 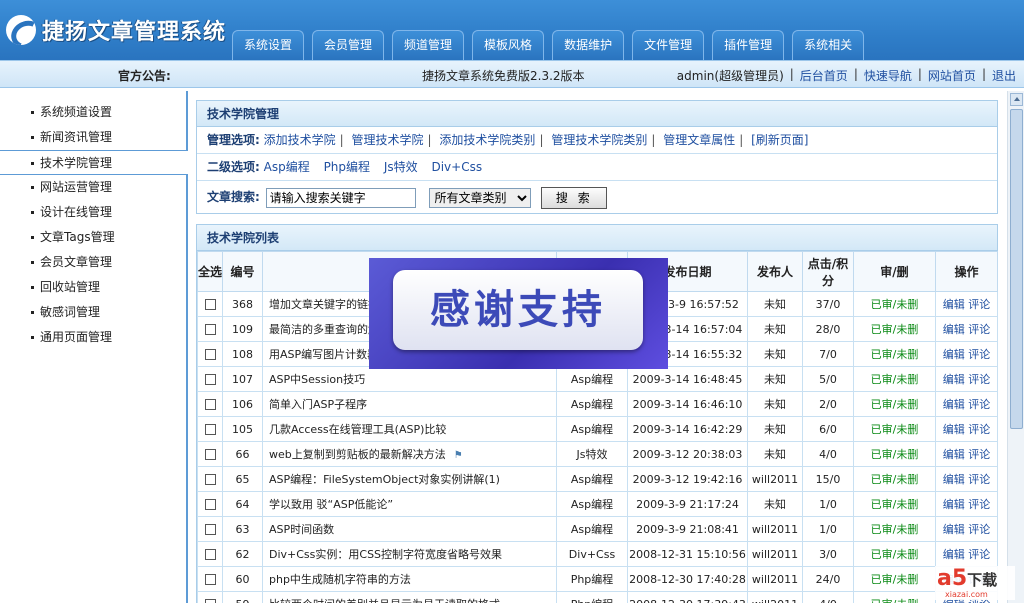 I want to click on row-title-text: ASP编程：FileSystemObject对象实例讲解(1), so click(x=384, y=479).